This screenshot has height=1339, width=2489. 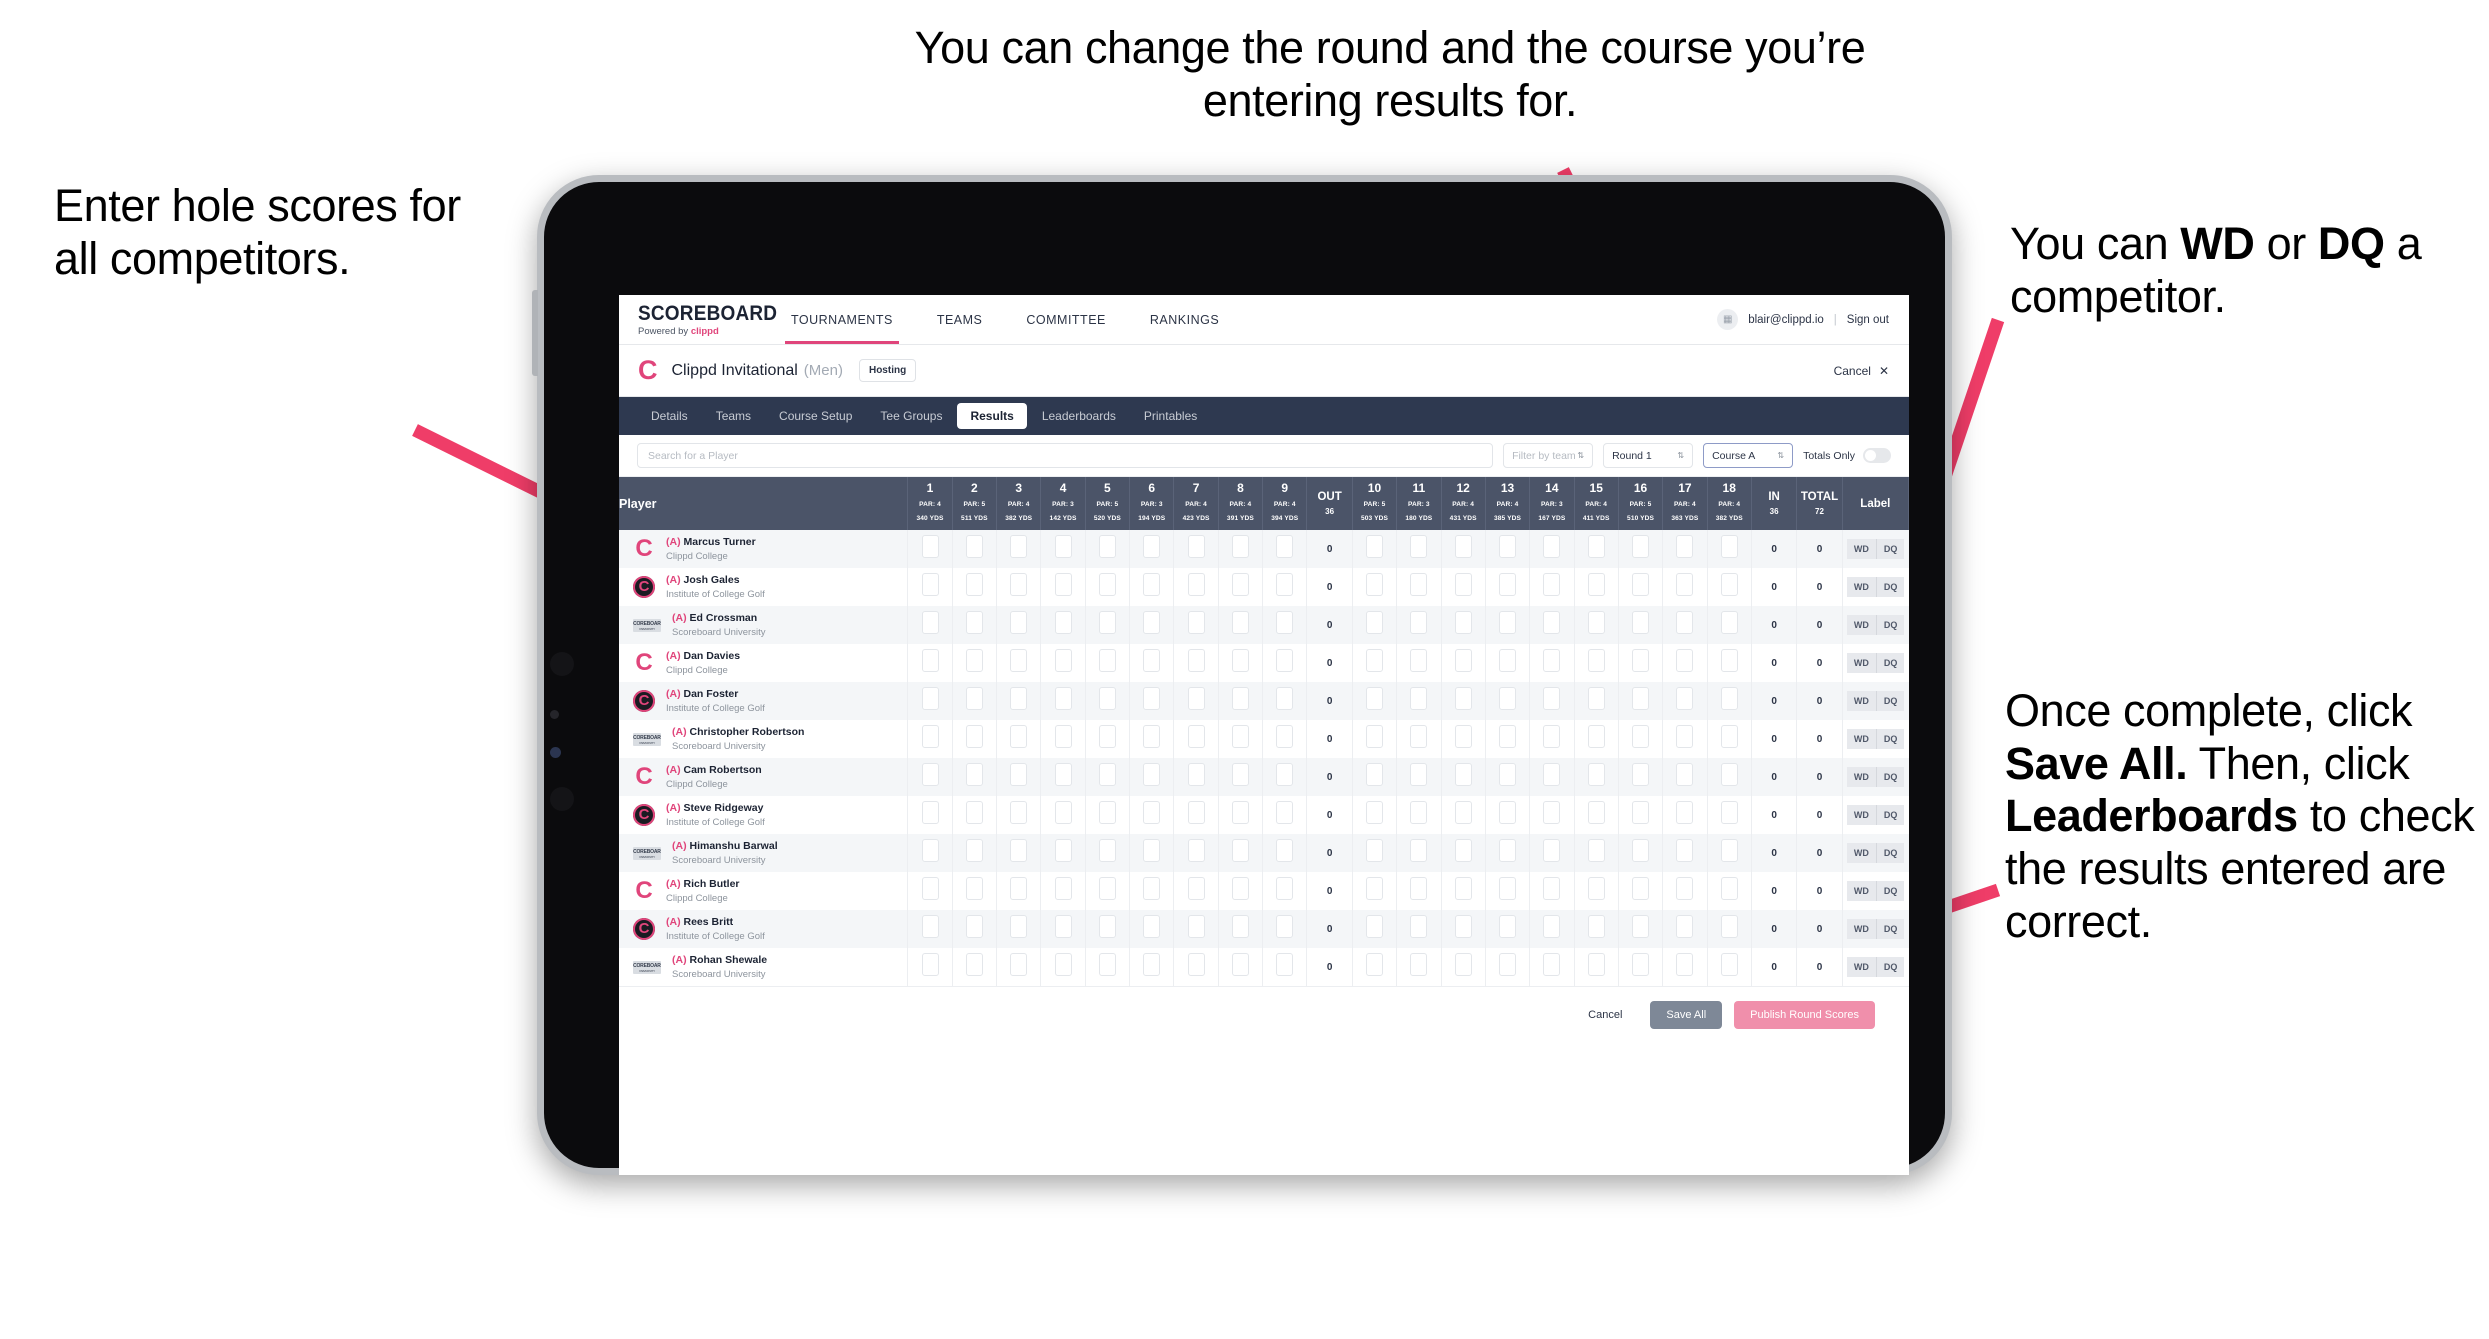 What do you see at coordinates (1871, 371) in the screenshot?
I see `cancel-button-header: Cancel ✕` at bounding box center [1871, 371].